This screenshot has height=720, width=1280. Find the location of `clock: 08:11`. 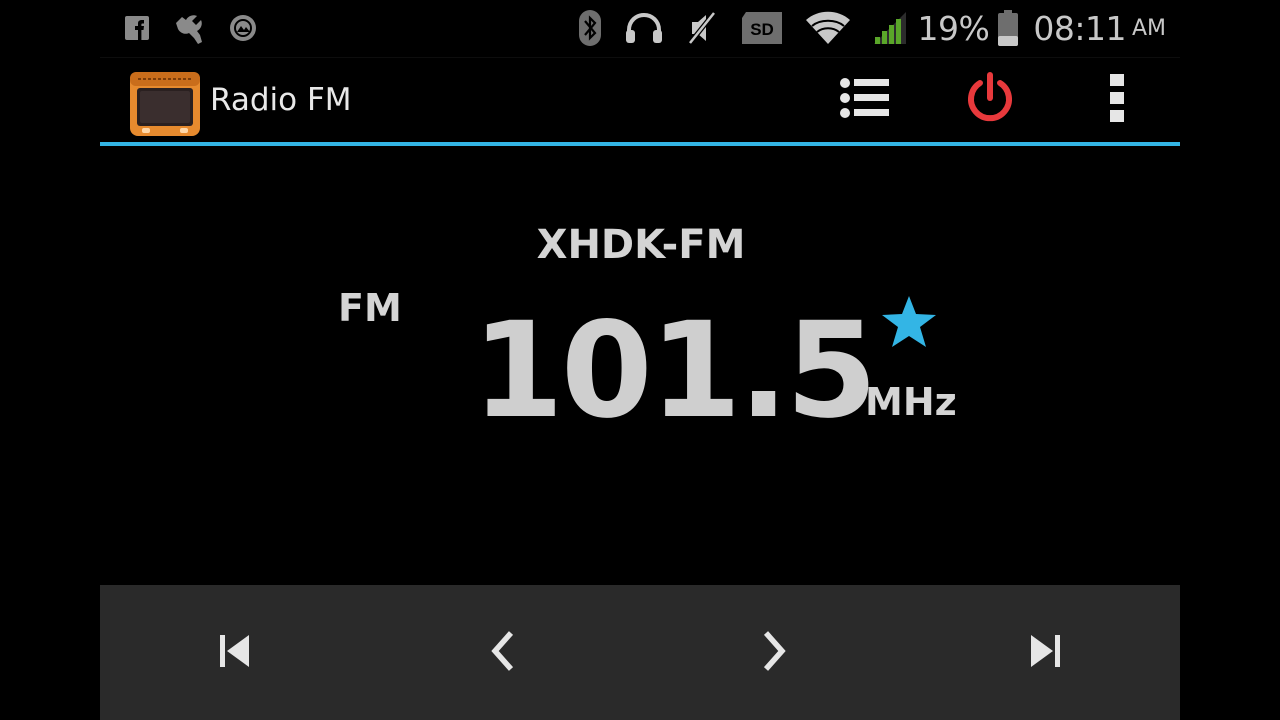

clock: 08:11 is located at coordinates (1079, 28).